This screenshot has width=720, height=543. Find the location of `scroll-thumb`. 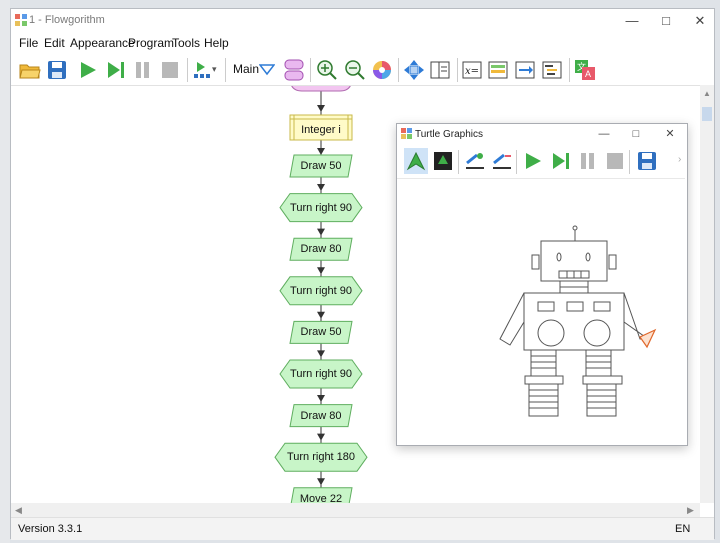

scroll-thumb is located at coordinates (707, 114).